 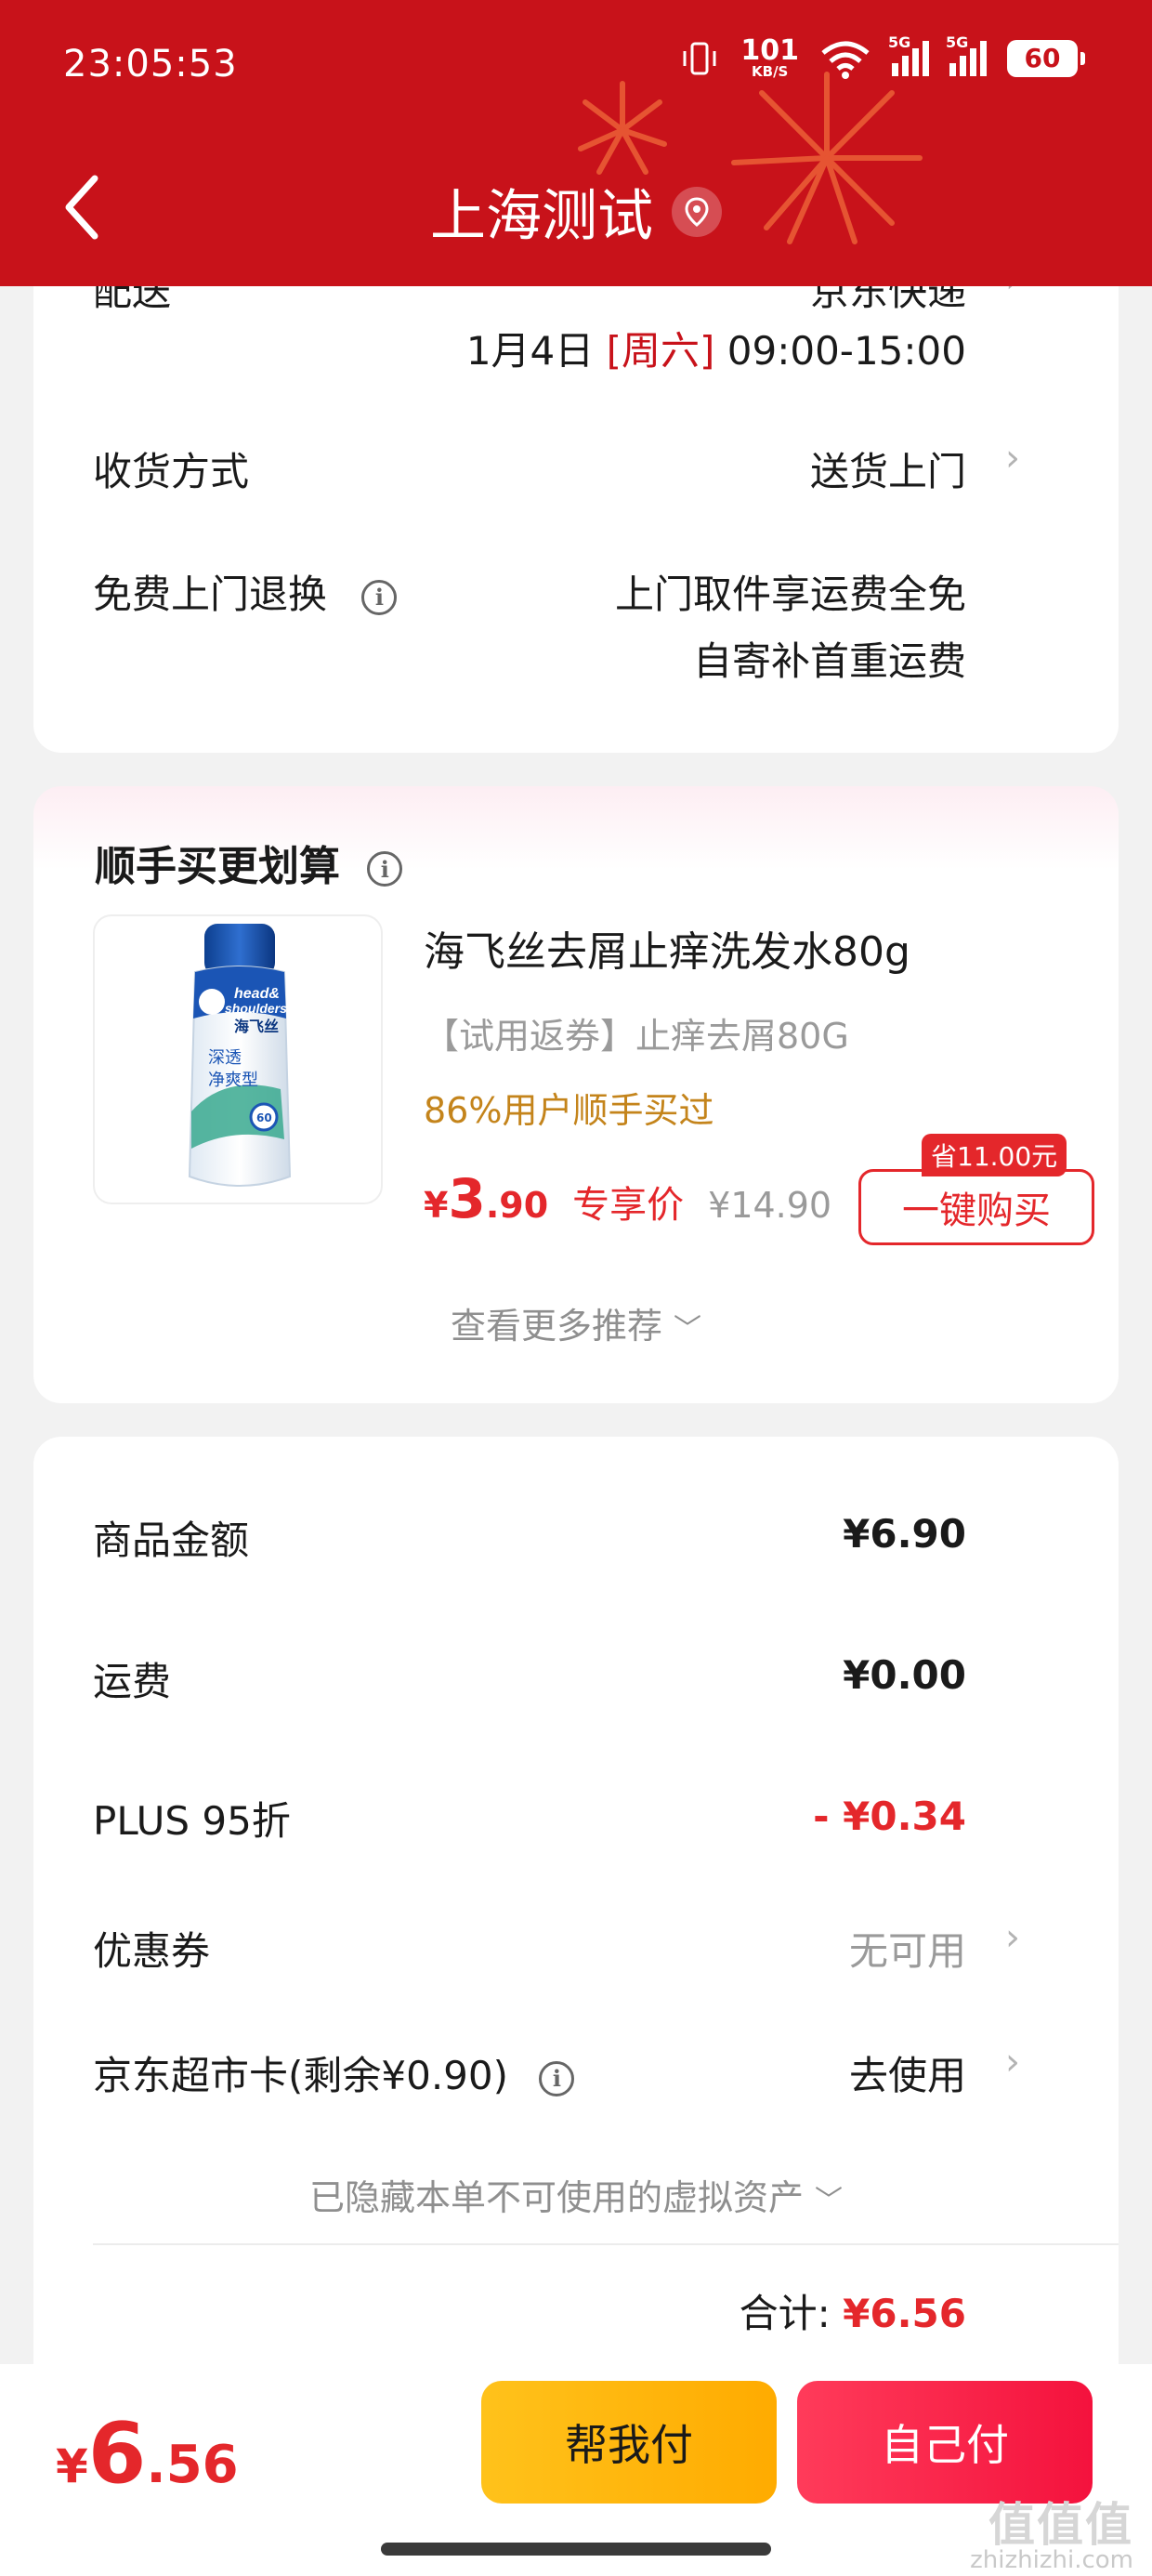 What do you see at coordinates (1060, 2525) in the screenshot?
I see `watermark-logo: 值值值` at bounding box center [1060, 2525].